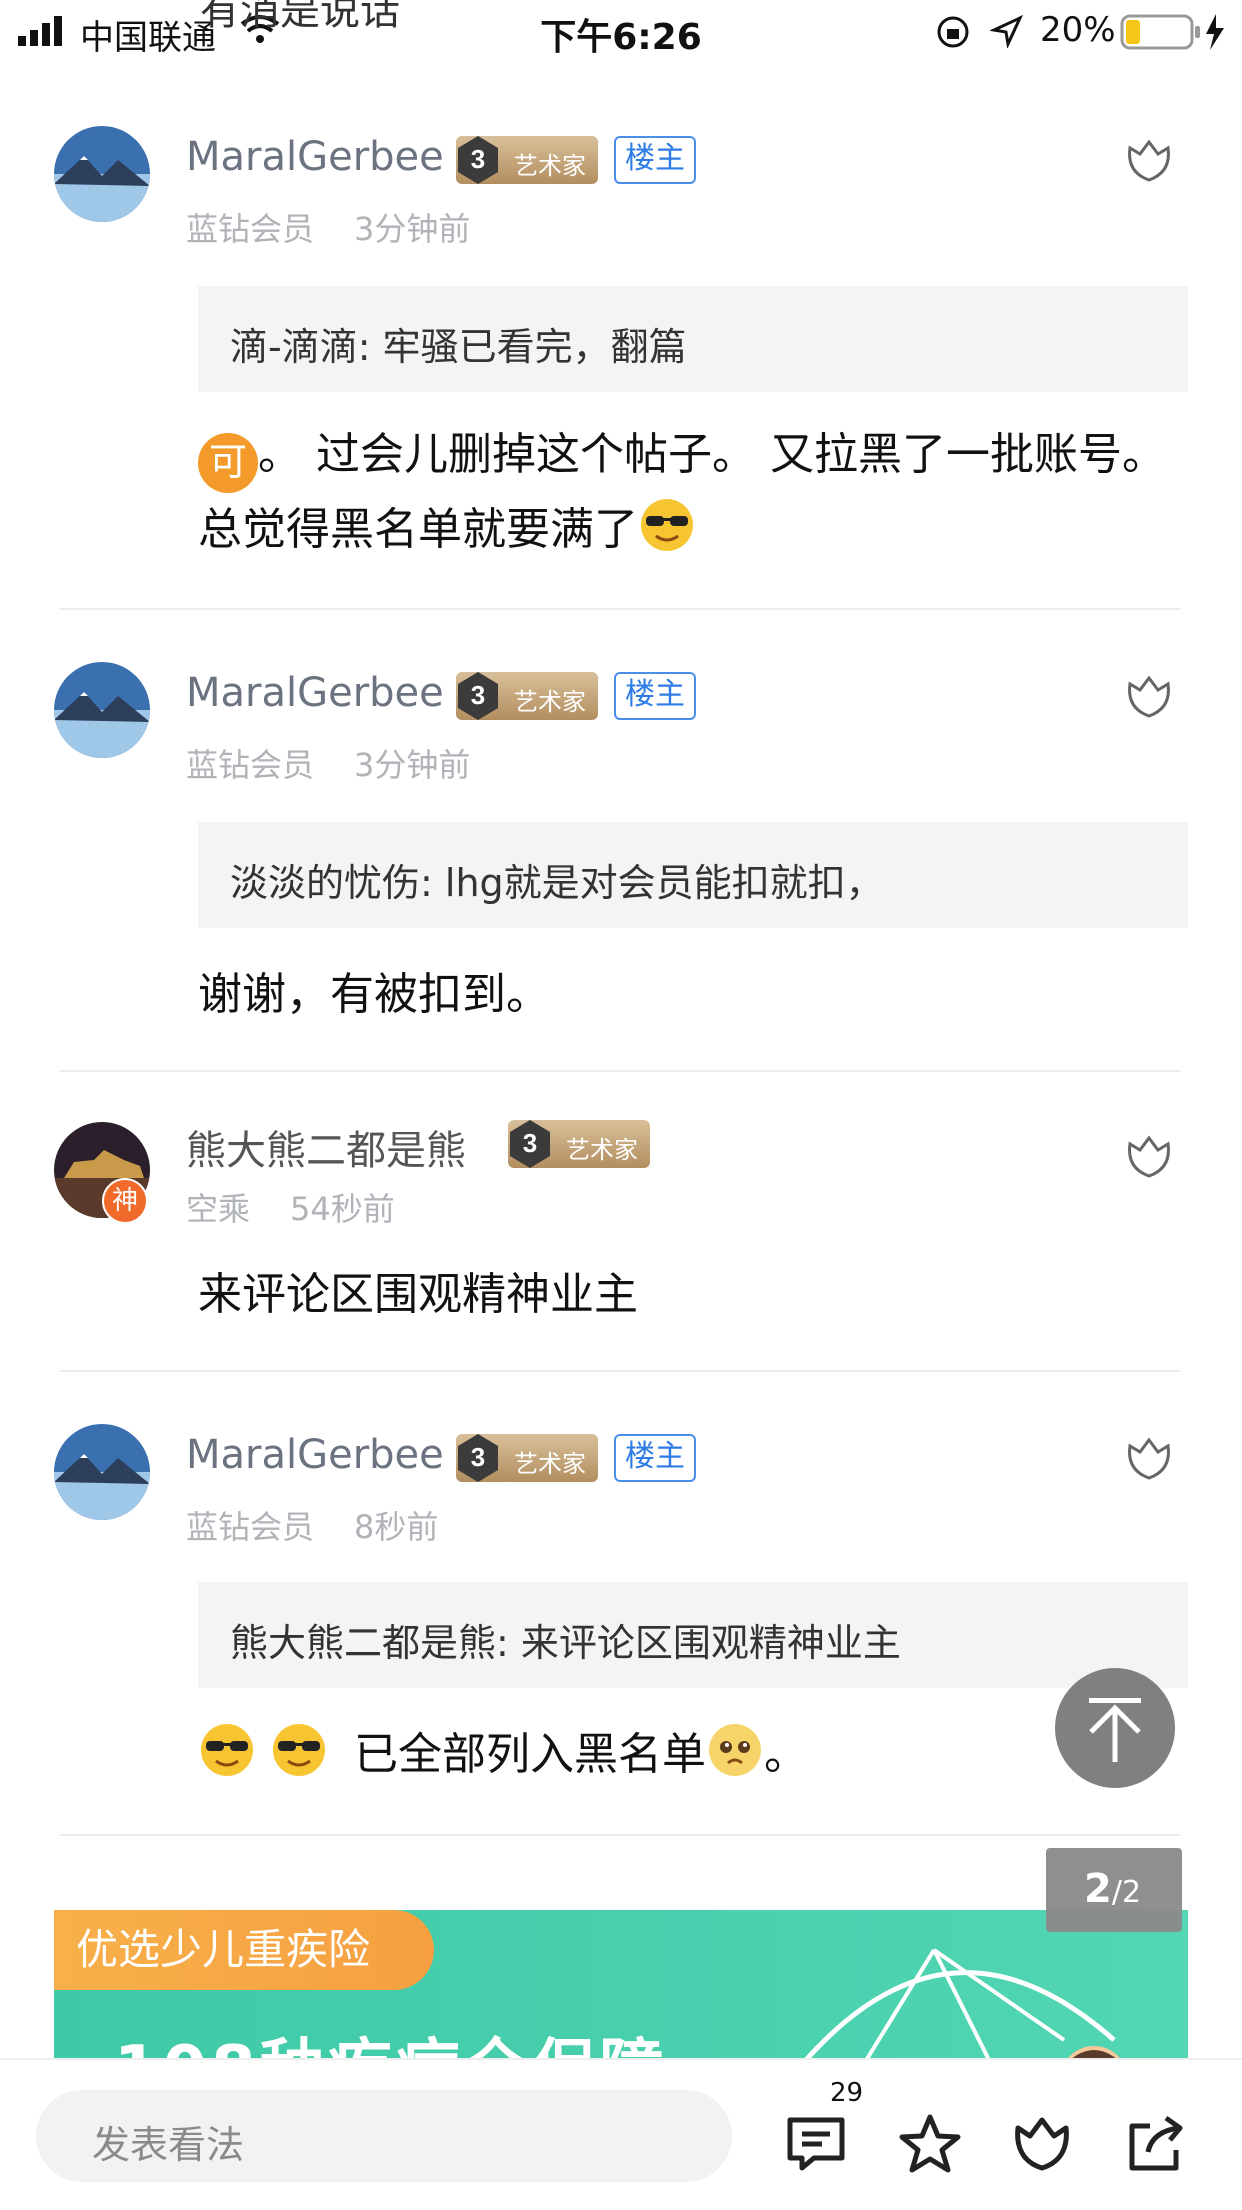 This screenshot has height=2210, width=1242. Describe the element at coordinates (244, 1950) in the screenshot. I see `ad-tag: 优选少儿重疾险` at that location.